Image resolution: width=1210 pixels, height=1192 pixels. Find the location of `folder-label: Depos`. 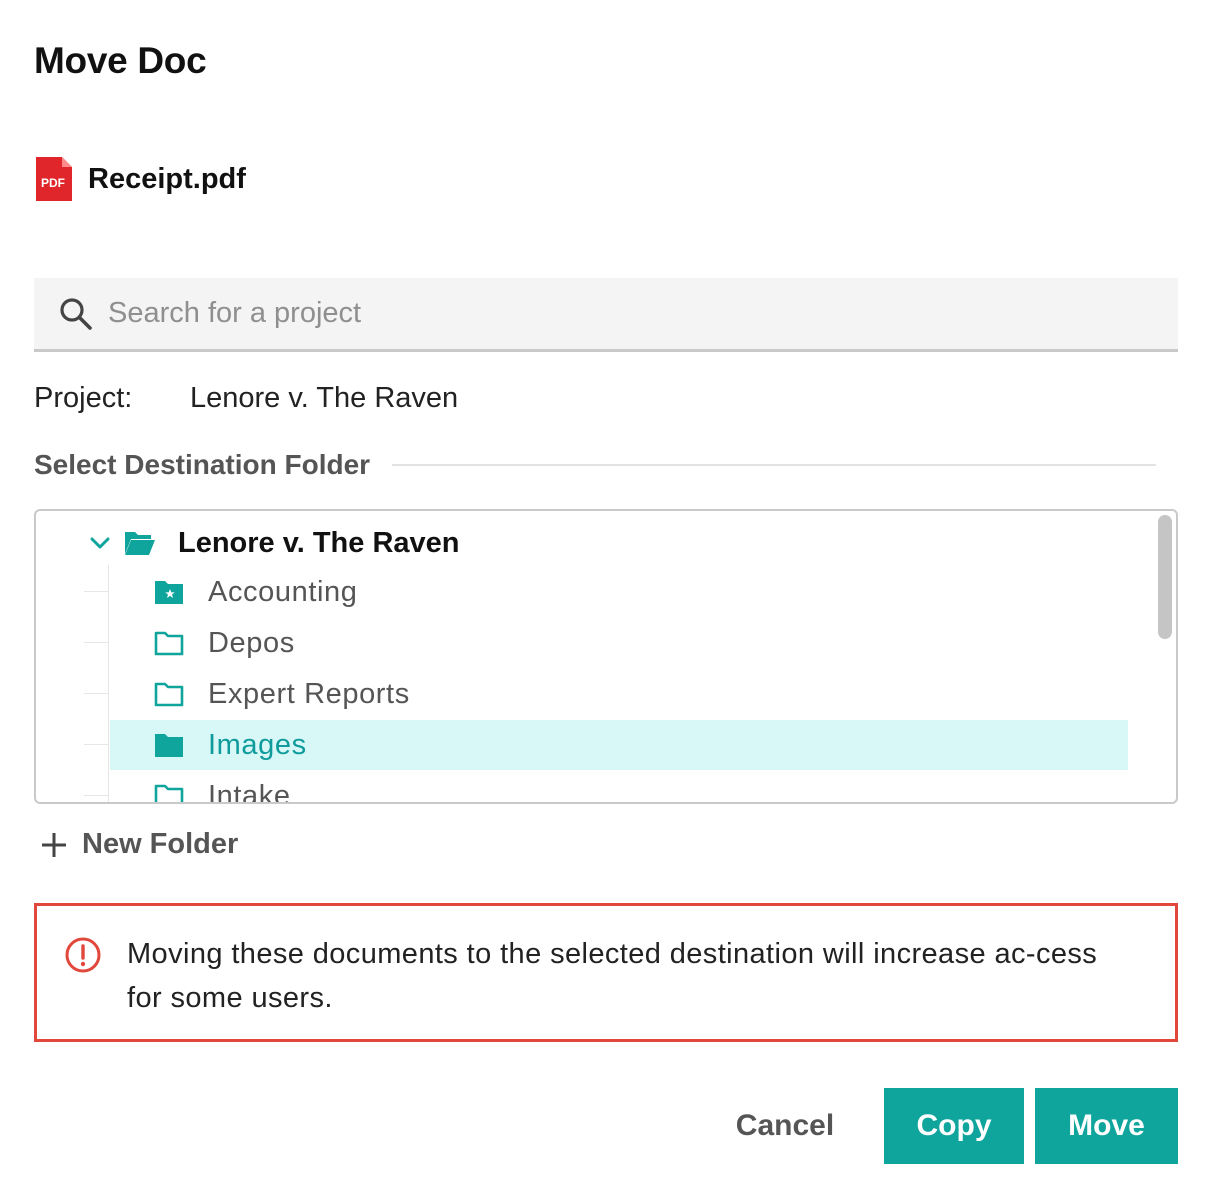

folder-label: Depos is located at coordinates (251, 642).